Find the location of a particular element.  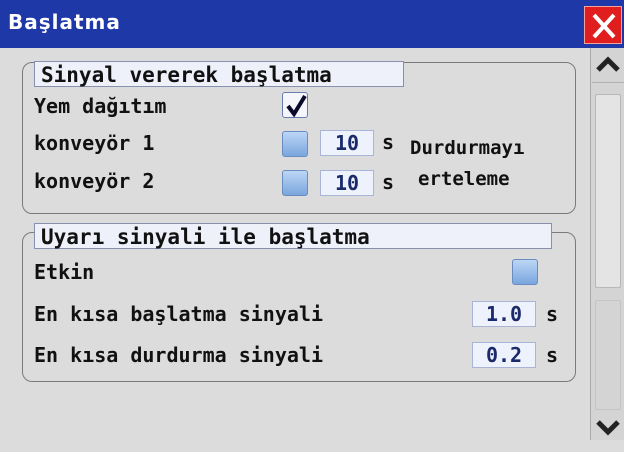

feed-distribution-checkbox is located at coordinates (295, 105).